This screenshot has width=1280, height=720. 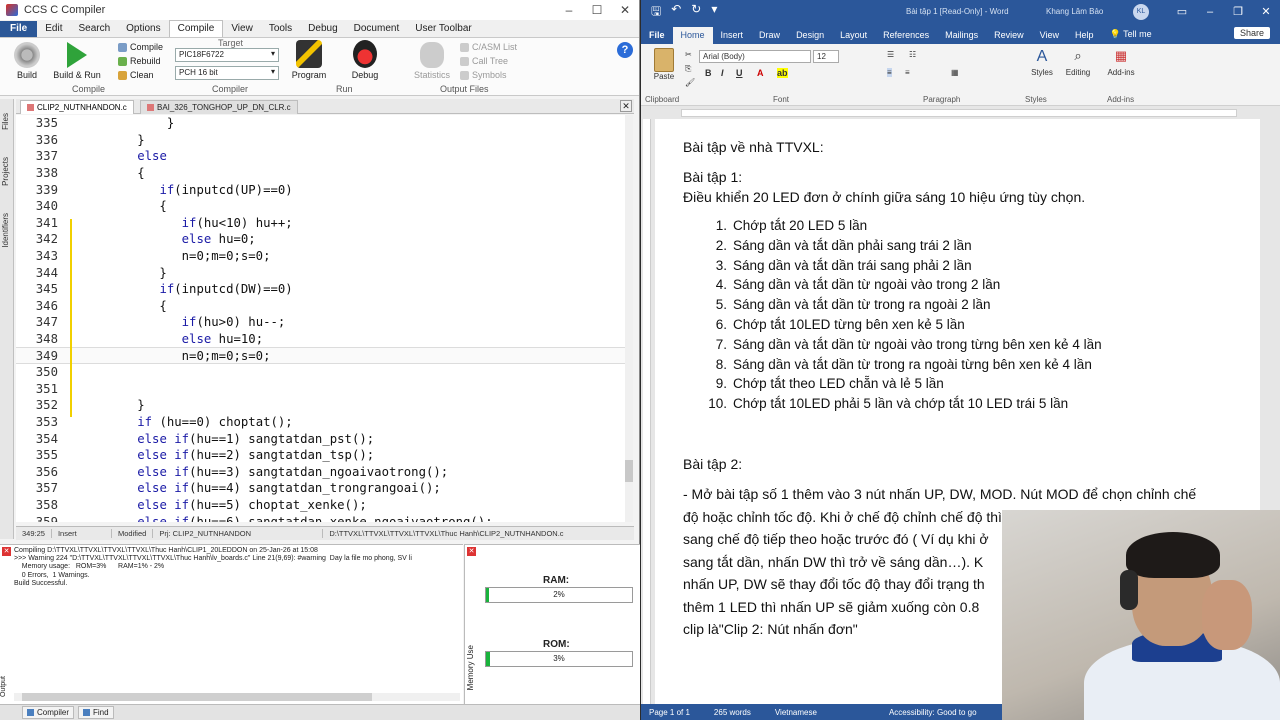 I want to click on menu-file: File, so click(x=19, y=29).